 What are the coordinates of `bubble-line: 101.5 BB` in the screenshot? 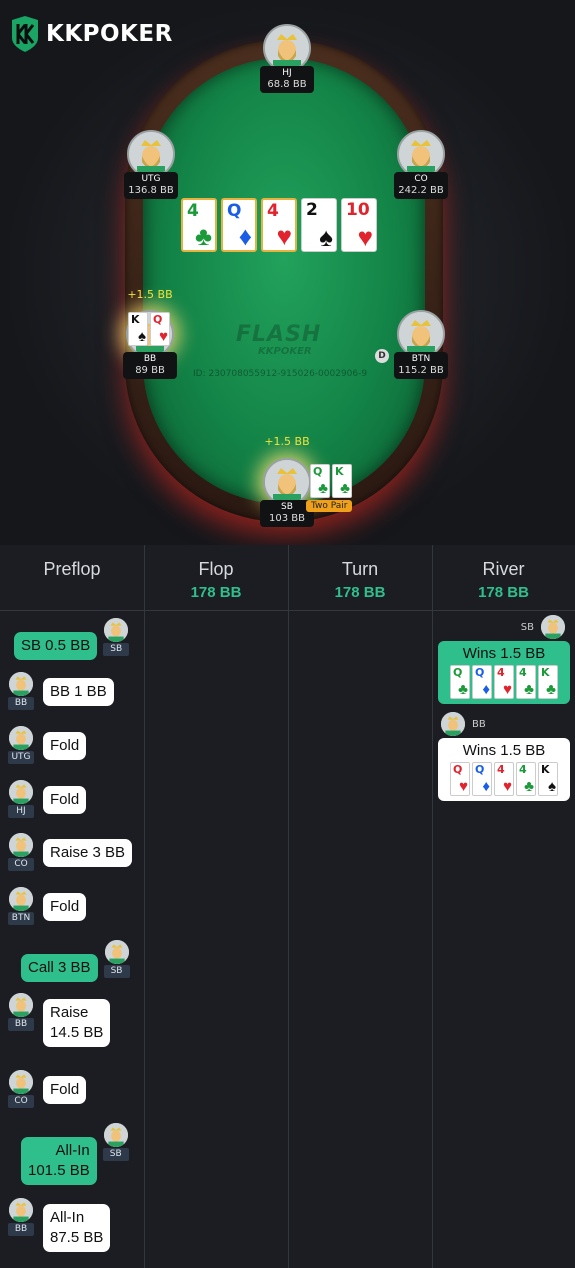 It's located at (59, 1170).